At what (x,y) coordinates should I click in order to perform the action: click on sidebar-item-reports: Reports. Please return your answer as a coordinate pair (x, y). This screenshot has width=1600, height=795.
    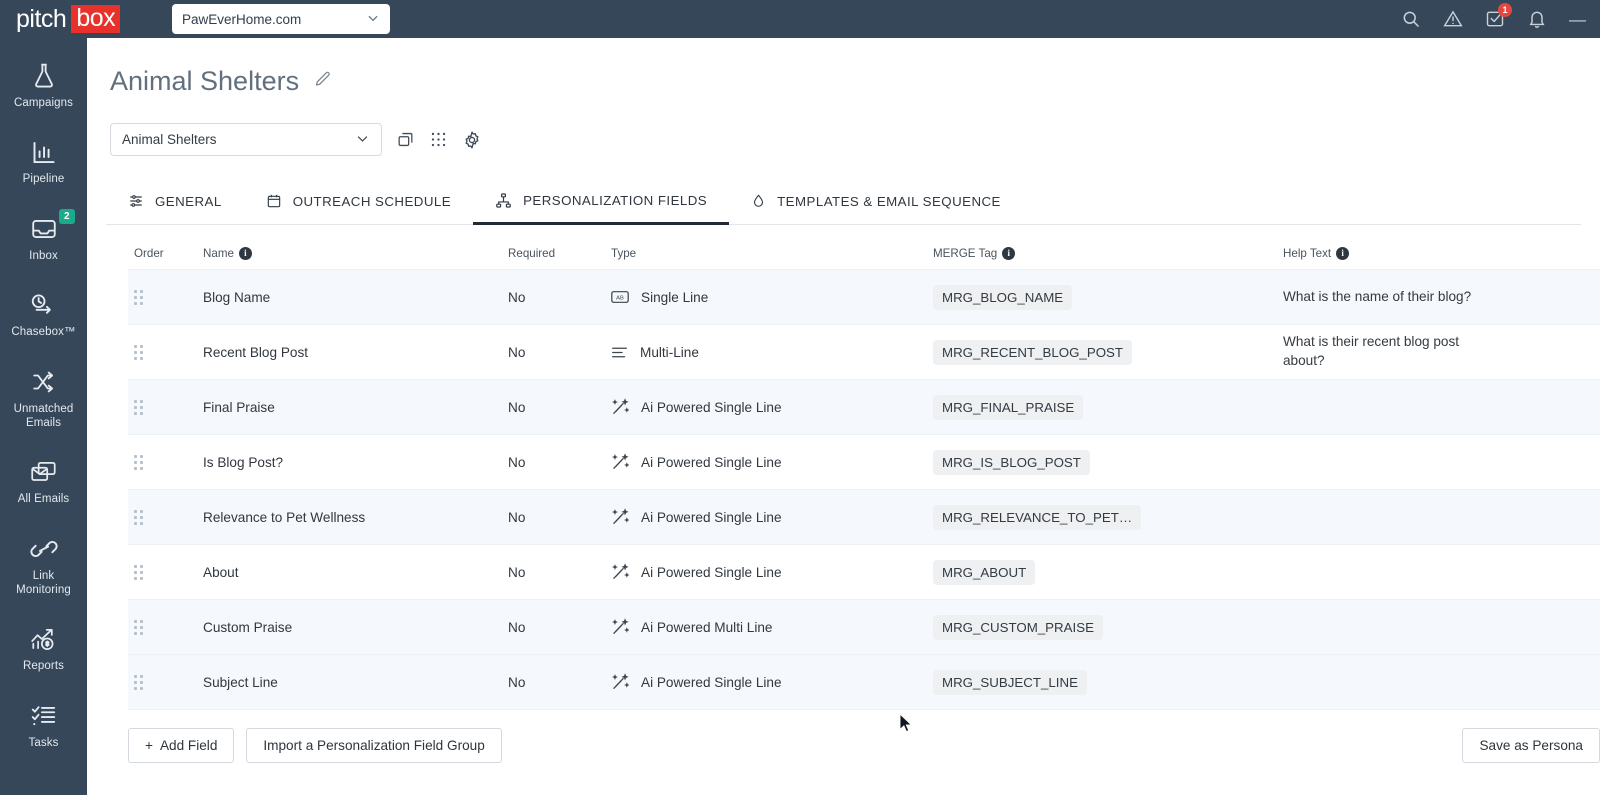
    Looking at the image, I should click on (43, 648).